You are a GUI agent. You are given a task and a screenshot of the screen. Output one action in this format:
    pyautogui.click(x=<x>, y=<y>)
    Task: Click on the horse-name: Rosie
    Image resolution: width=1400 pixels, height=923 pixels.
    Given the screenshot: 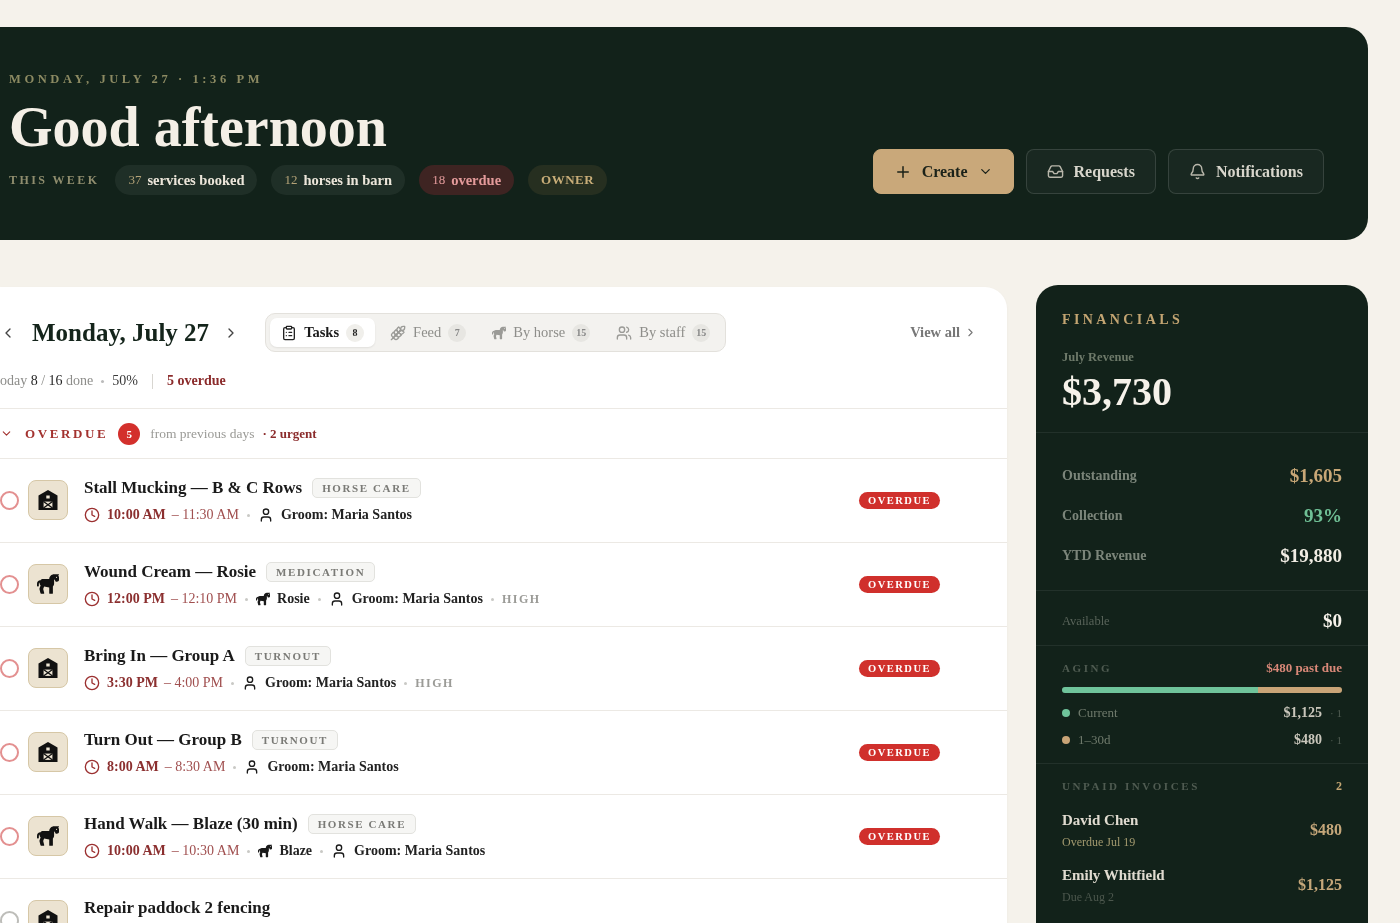 What is the action you would take?
    pyautogui.click(x=293, y=599)
    